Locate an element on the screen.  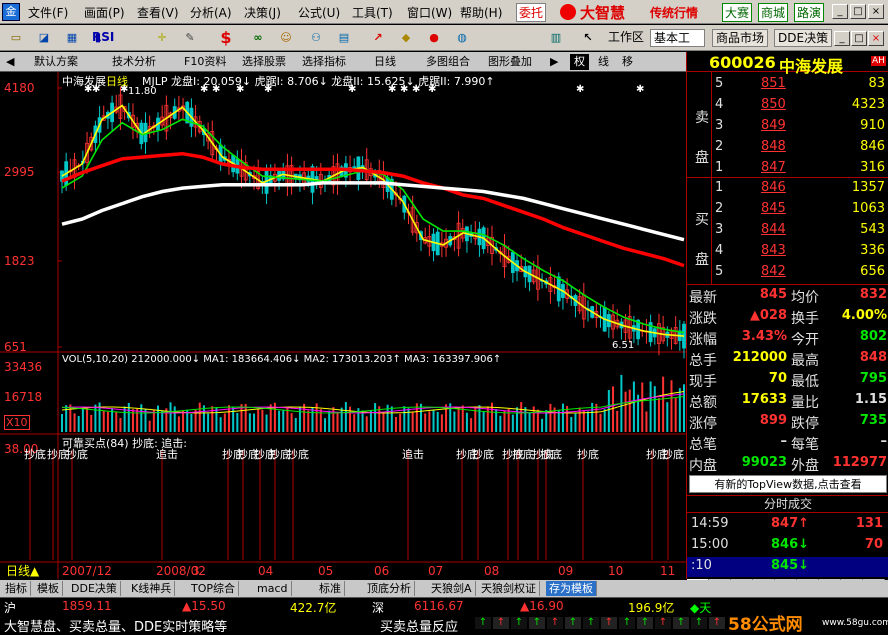
buy-row: 3 844 543 is located at coordinates (787, 232).